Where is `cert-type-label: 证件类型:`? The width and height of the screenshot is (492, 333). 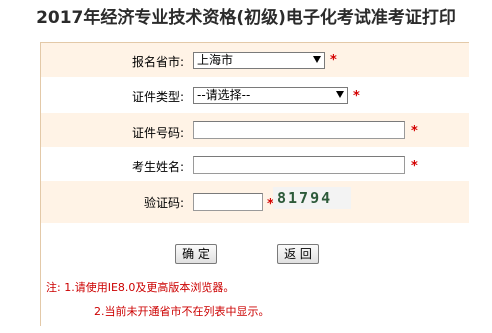 cert-type-label: 证件类型: is located at coordinates (157, 97).